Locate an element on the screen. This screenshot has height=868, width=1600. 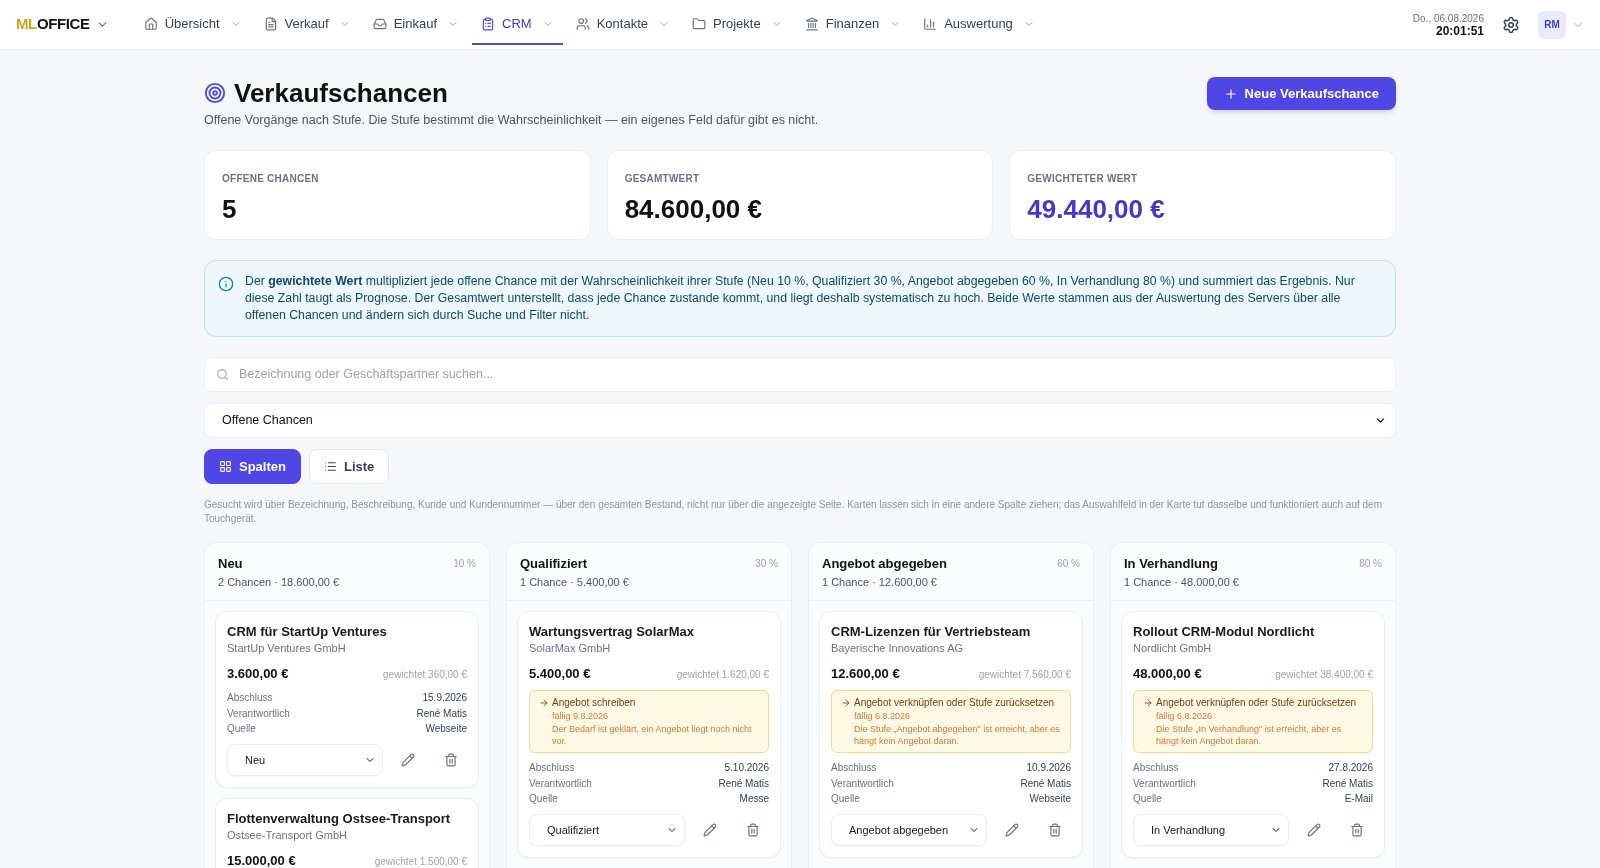
card-title: Rollout CRM-Modul Nordlicht is located at coordinates (1224, 631).